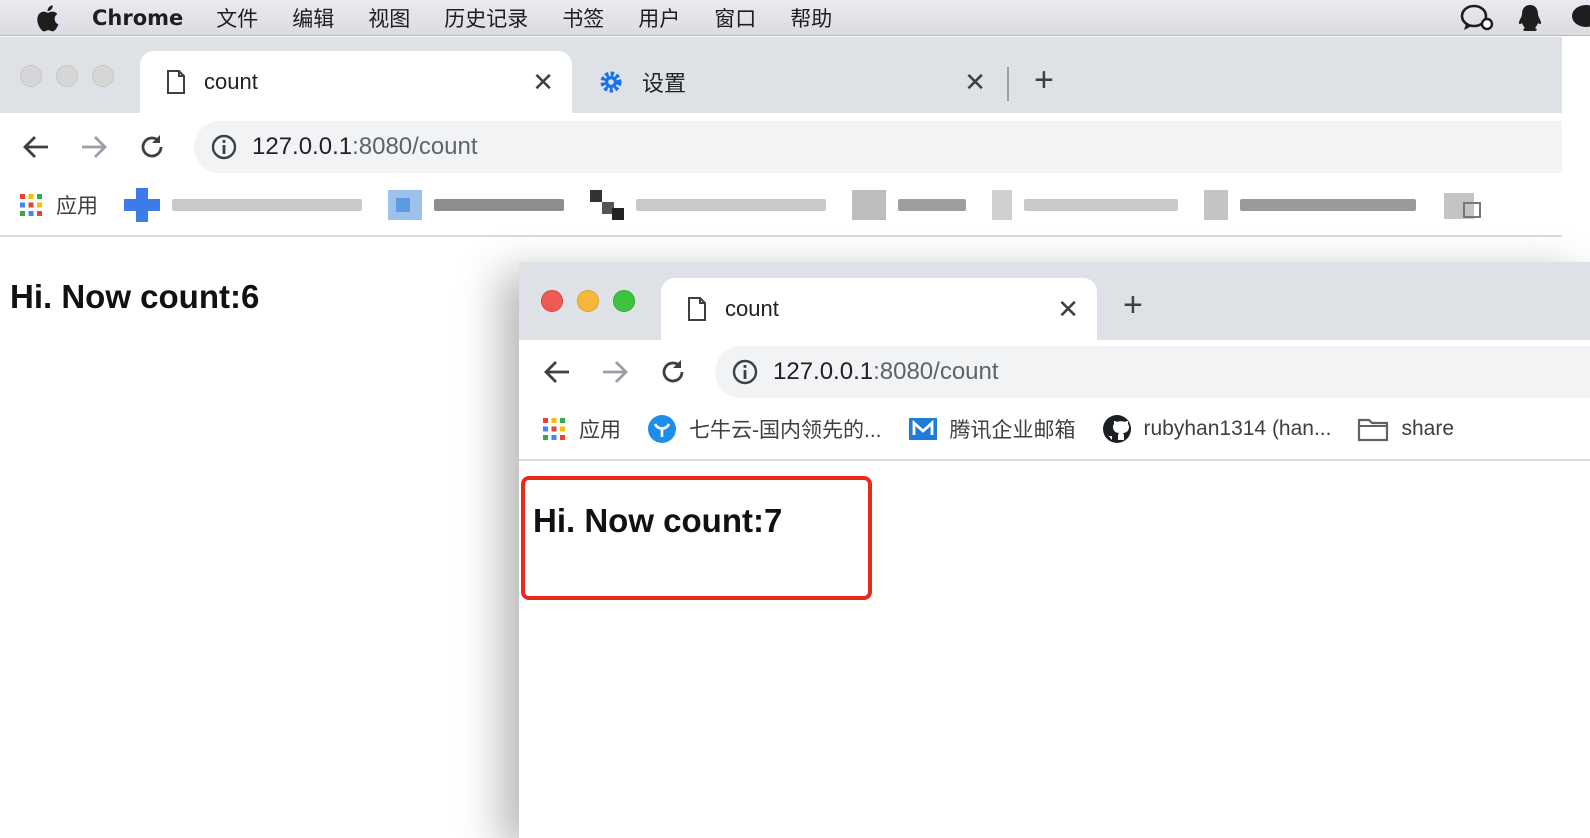 This screenshot has height=838, width=1590. What do you see at coordinates (135, 296) in the screenshot?
I see `back-page-count-text: Hi. Now count:6` at bounding box center [135, 296].